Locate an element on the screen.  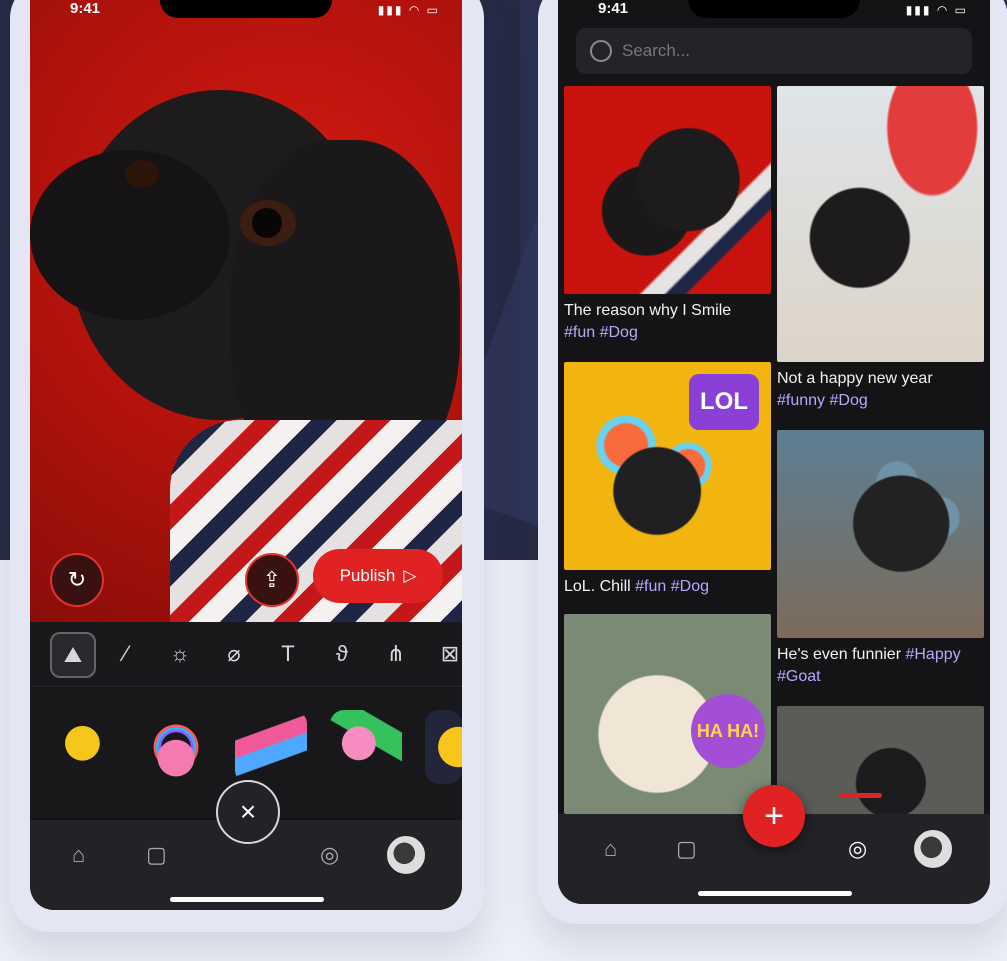
share-icon: ⇪ is located at coordinates (272, 579).